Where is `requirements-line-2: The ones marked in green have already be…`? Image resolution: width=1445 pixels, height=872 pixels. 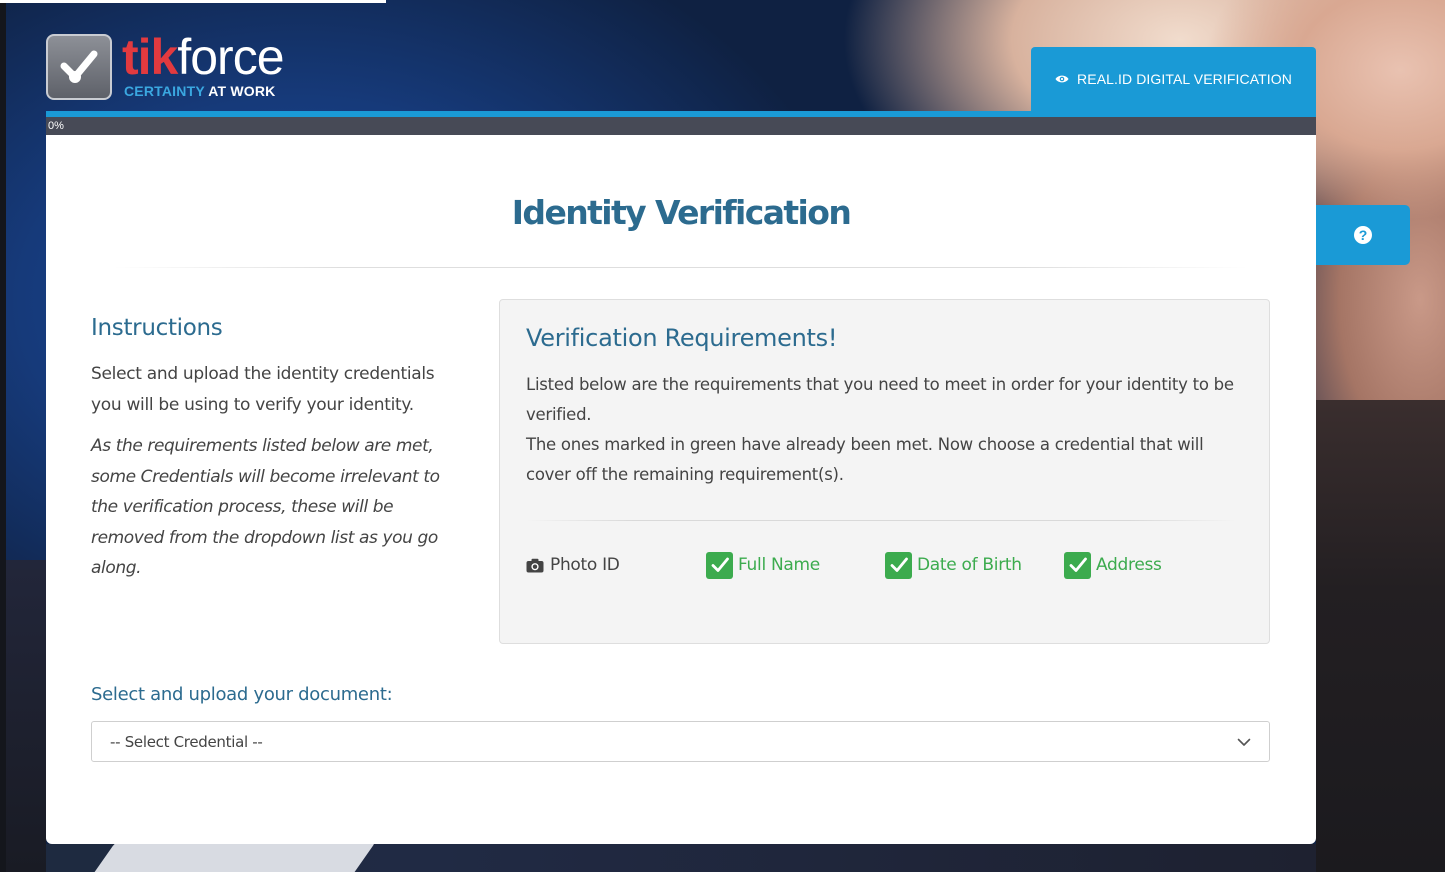
requirements-line-2: The ones marked in green have already be… is located at coordinates (865, 459).